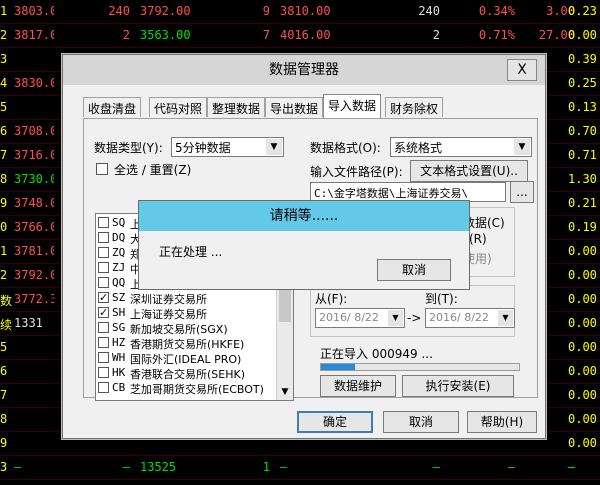 The height and width of the screenshot is (485, 600). I want to click on exchange-name: 国际外汇(IDEAL PRO), so click(186, 359).